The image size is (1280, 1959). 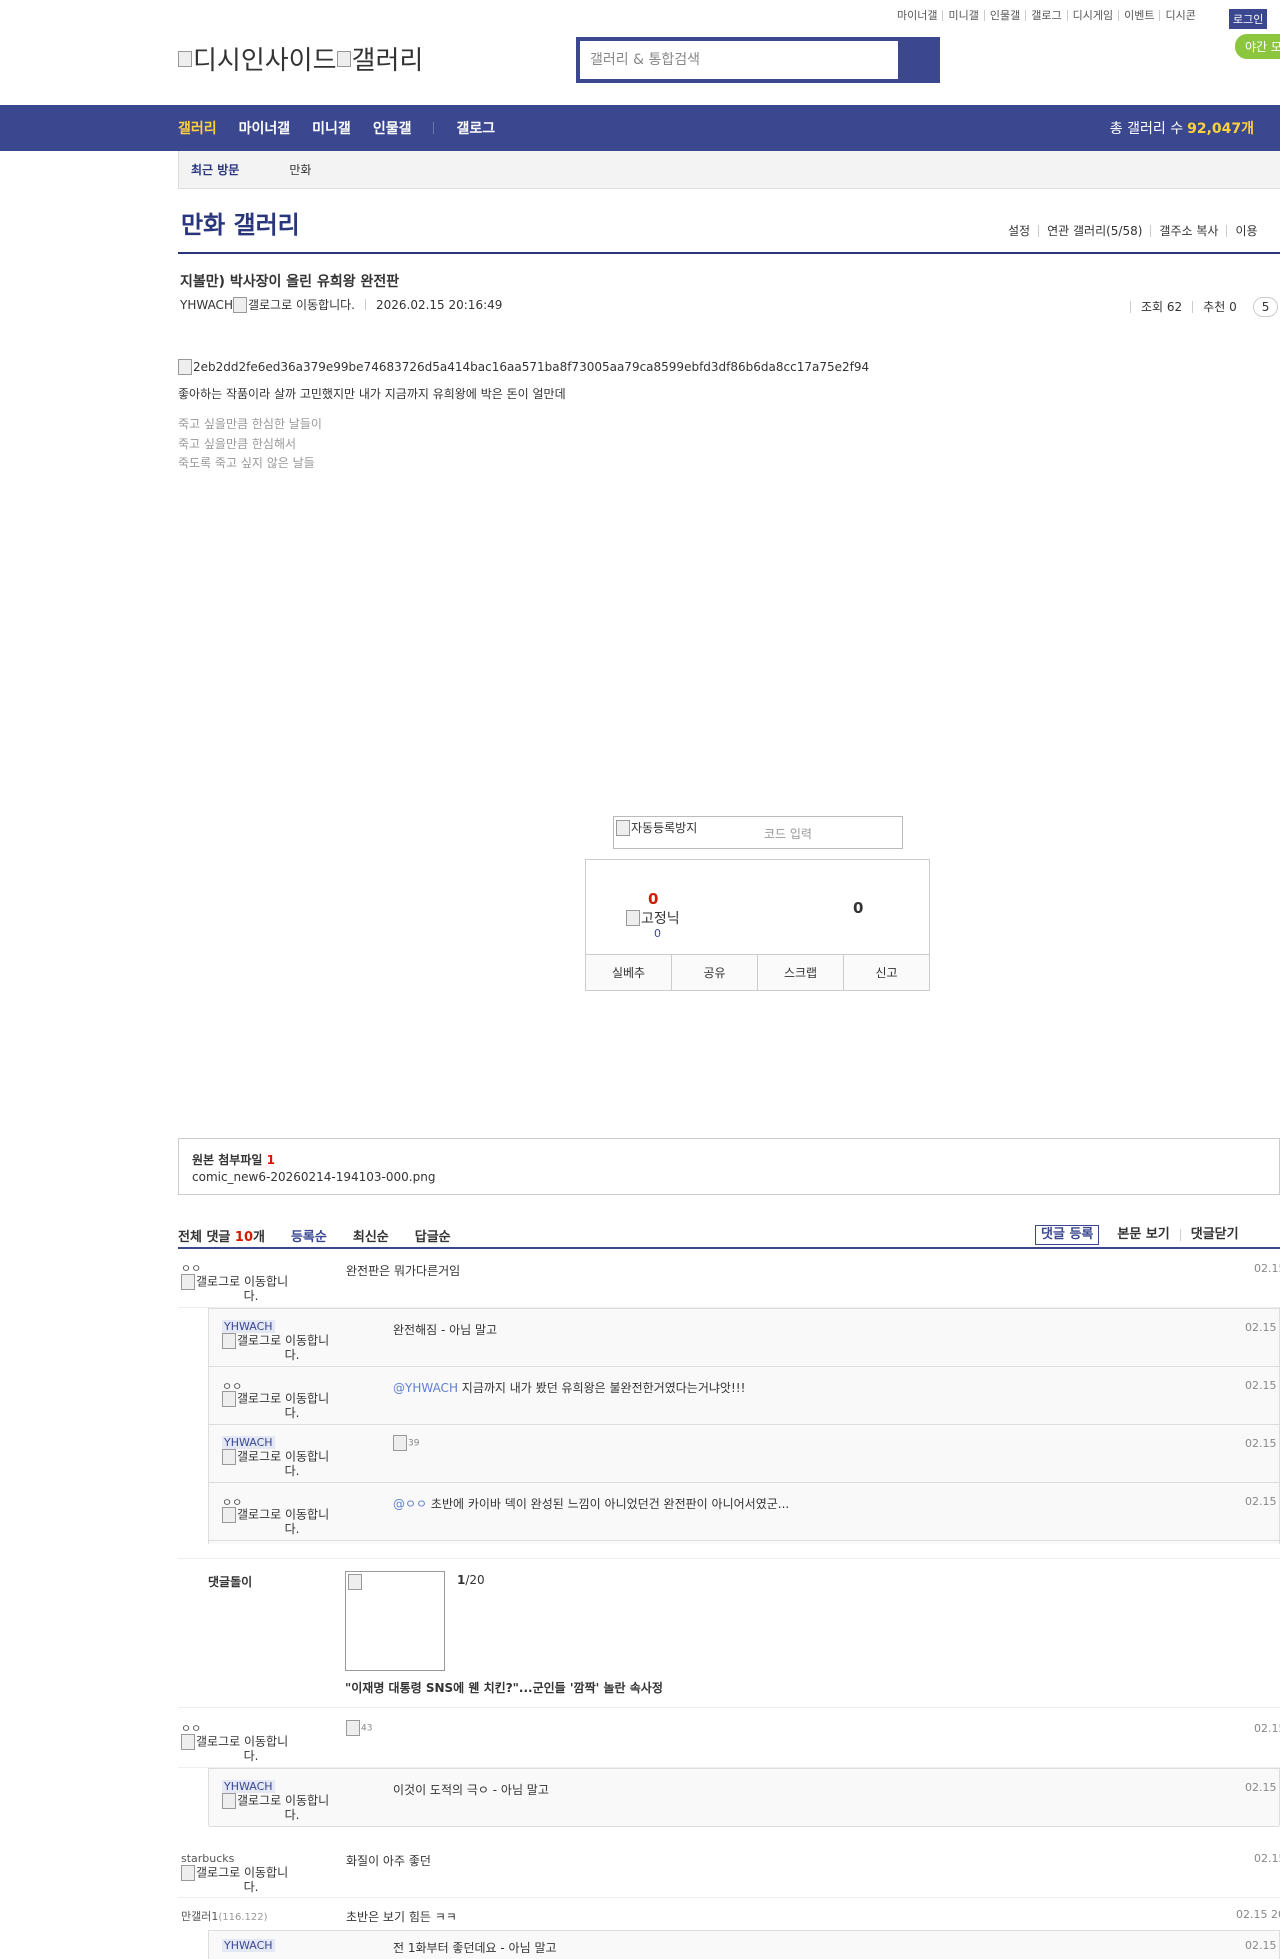 I want to click on scrap-button: 스크랩, so click(x=800, y=972).